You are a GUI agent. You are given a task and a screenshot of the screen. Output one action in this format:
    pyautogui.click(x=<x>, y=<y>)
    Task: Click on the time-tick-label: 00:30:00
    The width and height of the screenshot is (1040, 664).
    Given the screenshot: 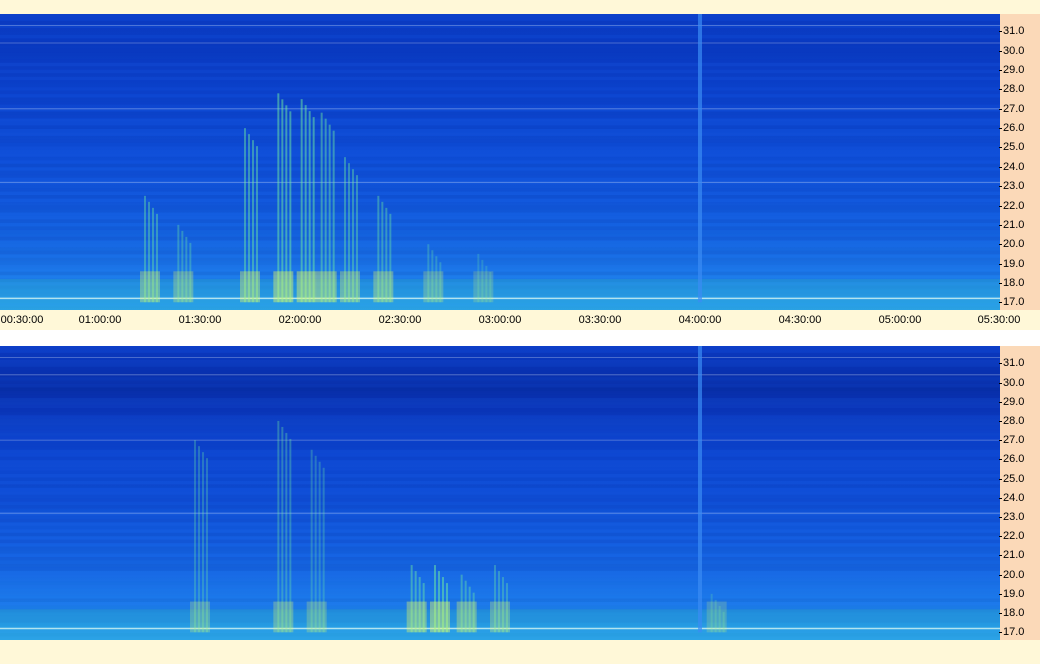 What is the action you would take?
    pyautogui.click(x=22, y=320)
    